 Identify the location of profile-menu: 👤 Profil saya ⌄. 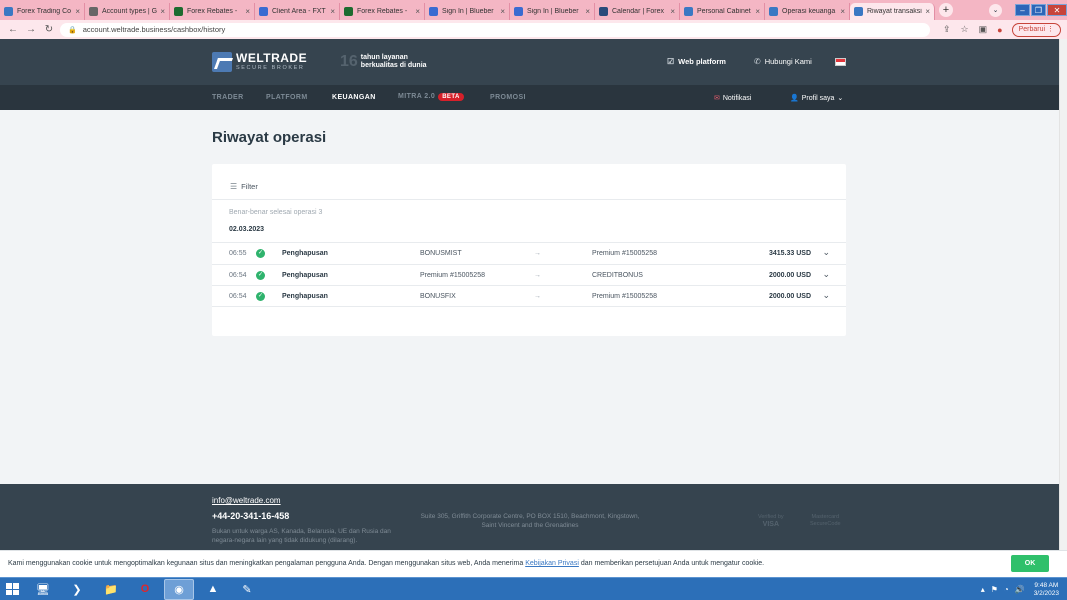
(816, 98).